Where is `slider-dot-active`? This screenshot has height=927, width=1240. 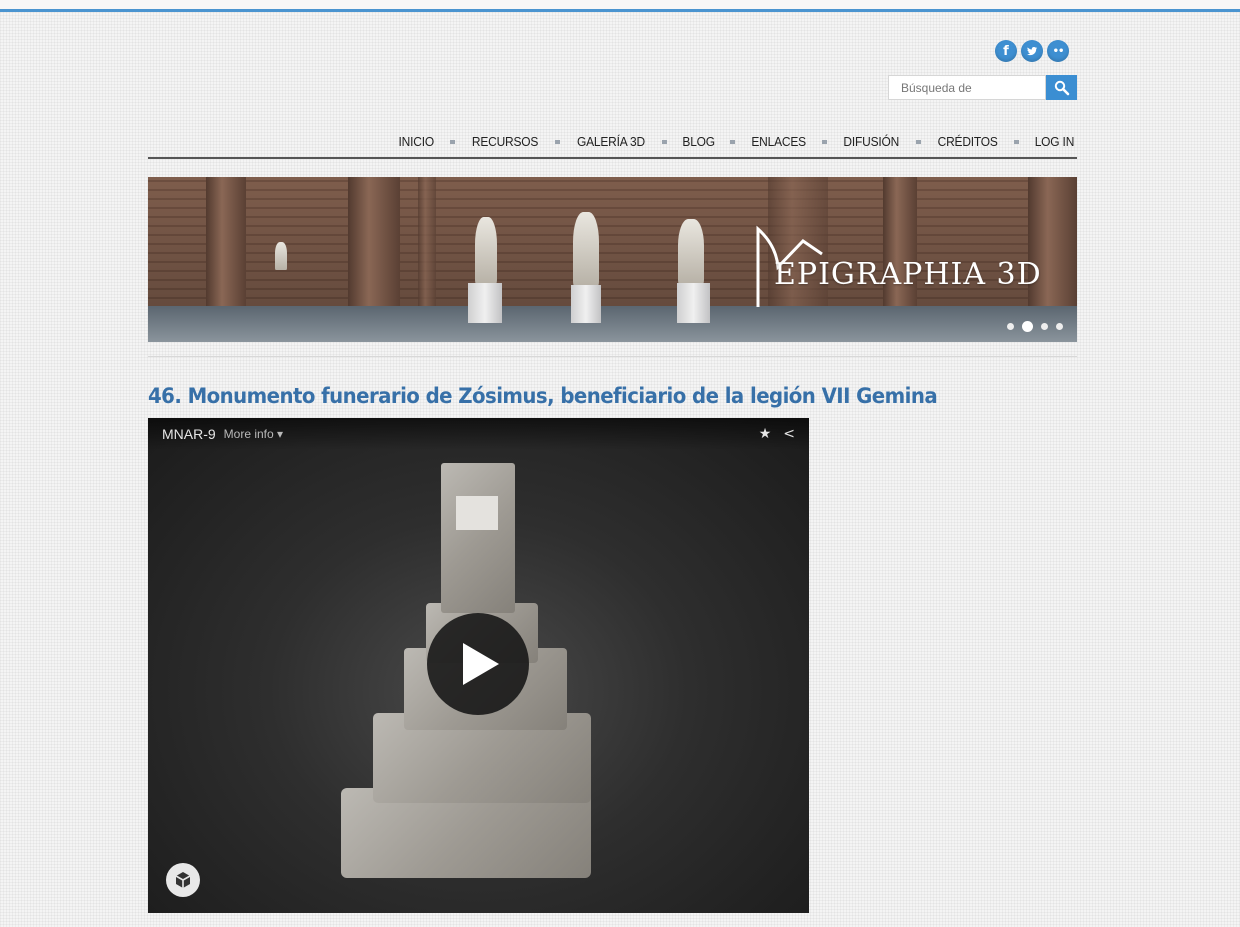 slider-dot-active is located at coordinates (1027, 326).